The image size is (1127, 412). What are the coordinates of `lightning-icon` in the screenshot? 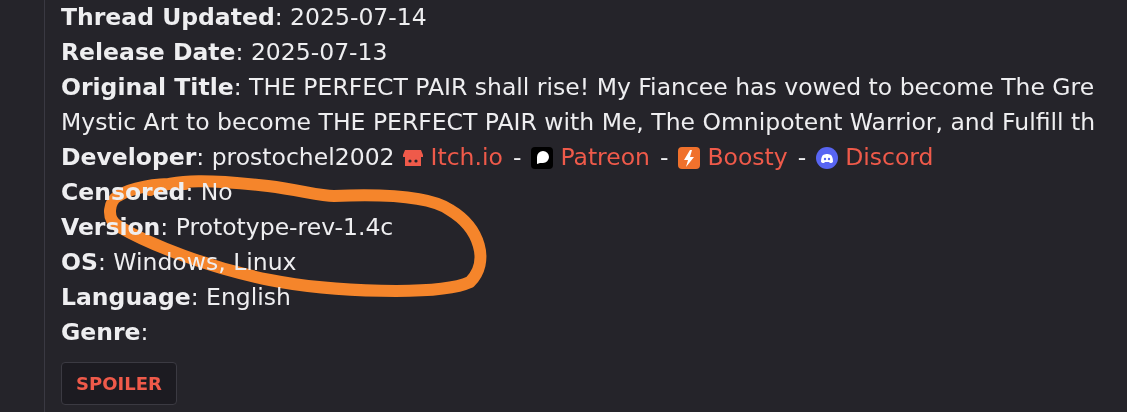 It's located at (689, 157).